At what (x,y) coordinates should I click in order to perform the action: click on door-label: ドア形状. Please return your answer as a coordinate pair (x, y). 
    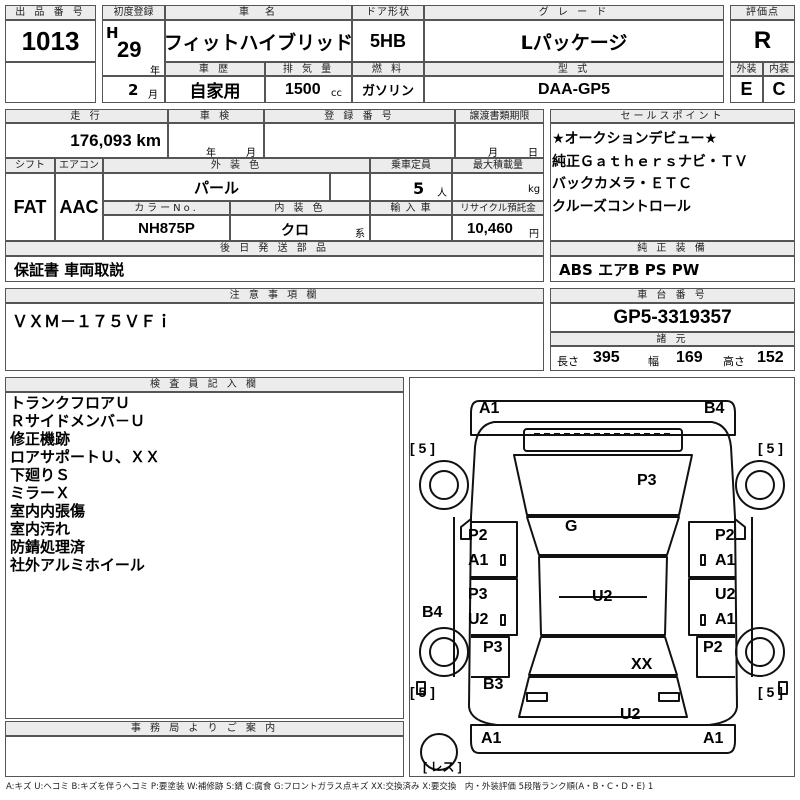
    Looking at the image, I should click on (388, 12).